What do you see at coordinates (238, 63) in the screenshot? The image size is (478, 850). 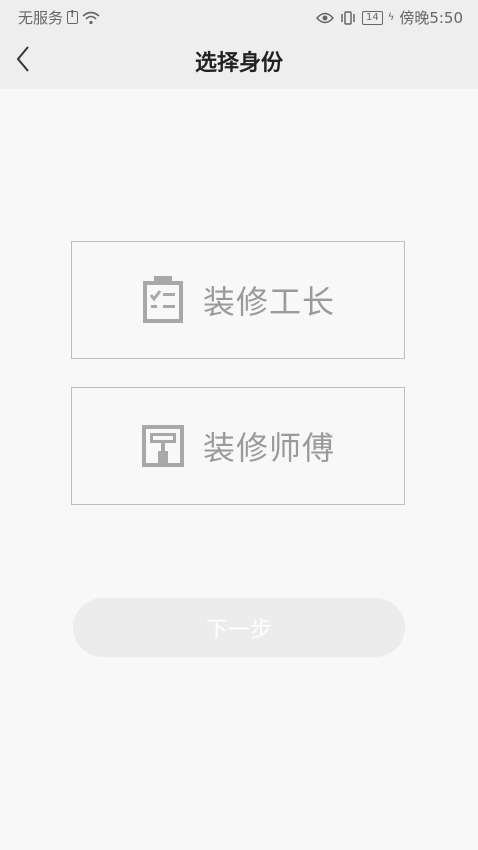 I see `page-title: 选择身份` at bounding box center [238, 63].